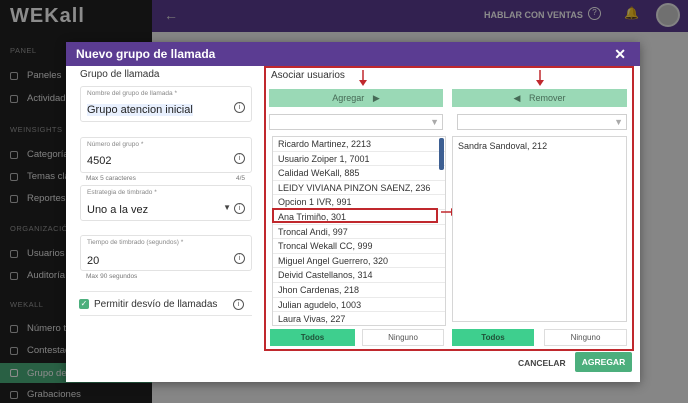  What do you see at coordinates (166, 155) in the screenshot?
I see `group-number-field: Número del grupo * 4502 i` at bounding box center [166, 155].